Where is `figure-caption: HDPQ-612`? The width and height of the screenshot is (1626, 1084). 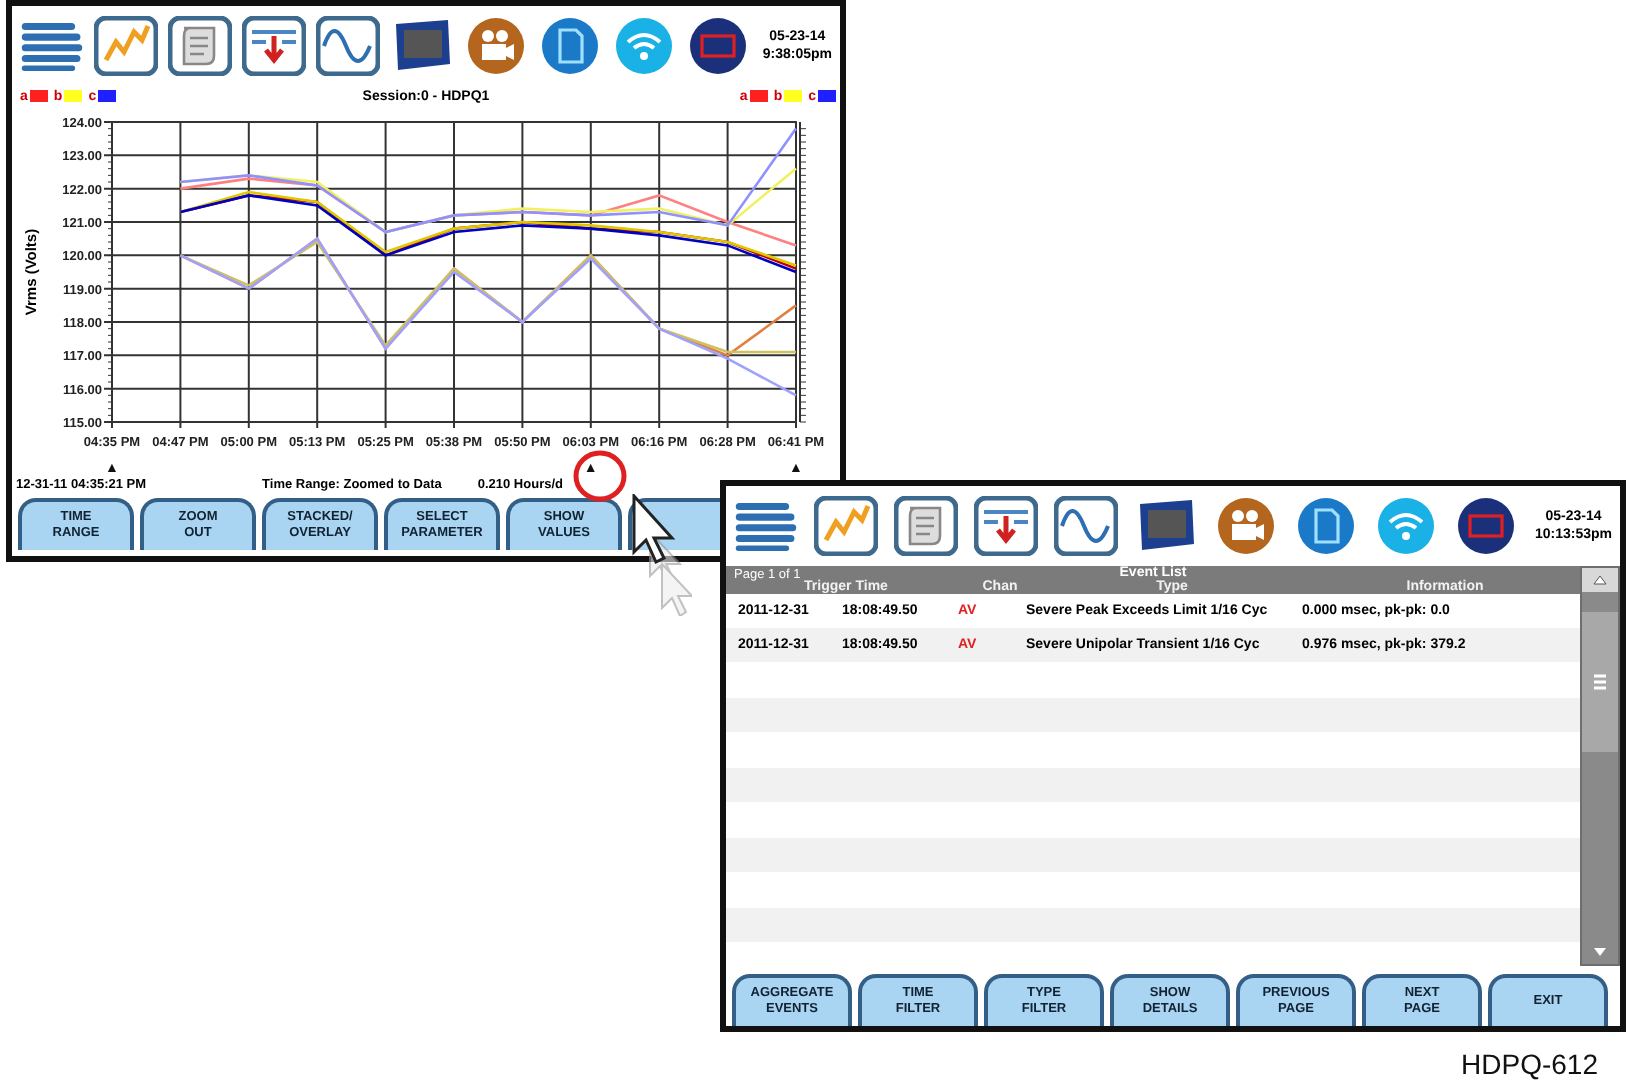
figure-caption: HDPQ-612 is located at coordinates (1529, 1064).